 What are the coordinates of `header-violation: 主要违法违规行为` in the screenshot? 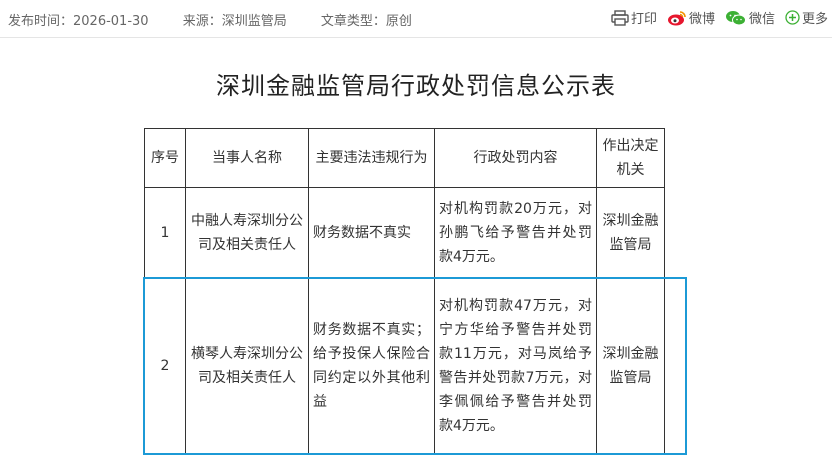 It's located at (371, 158).